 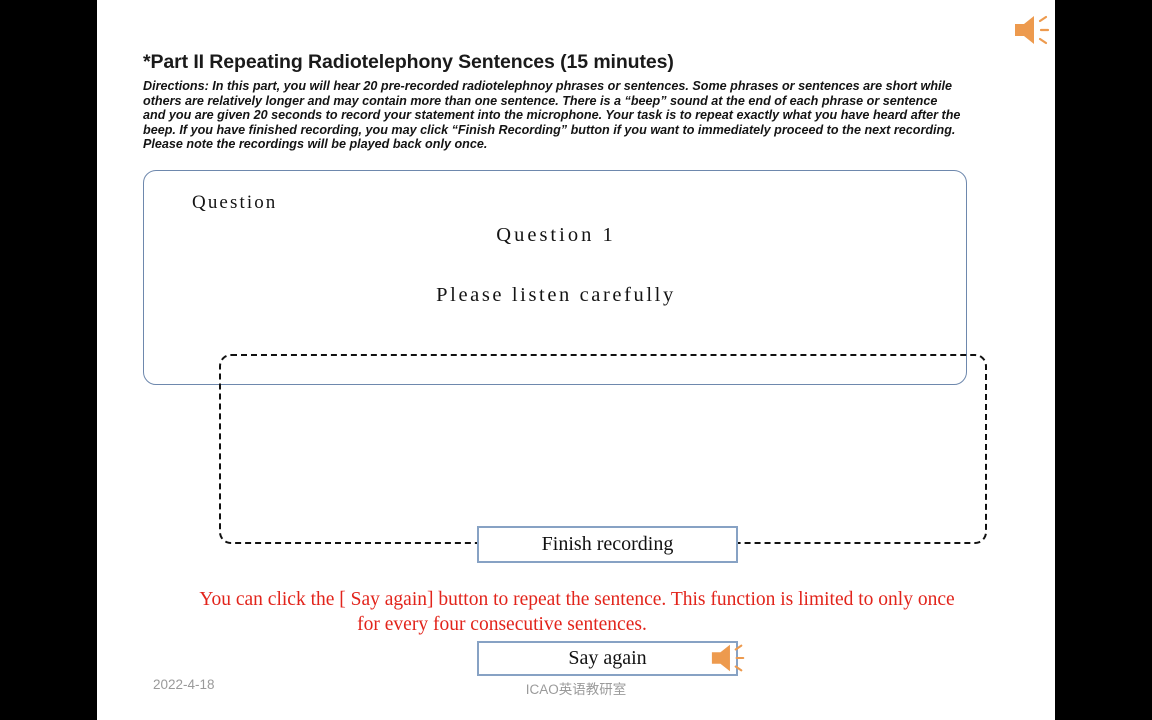 I want to click on letterbox-bar-right, so click(x=1103, y=360).